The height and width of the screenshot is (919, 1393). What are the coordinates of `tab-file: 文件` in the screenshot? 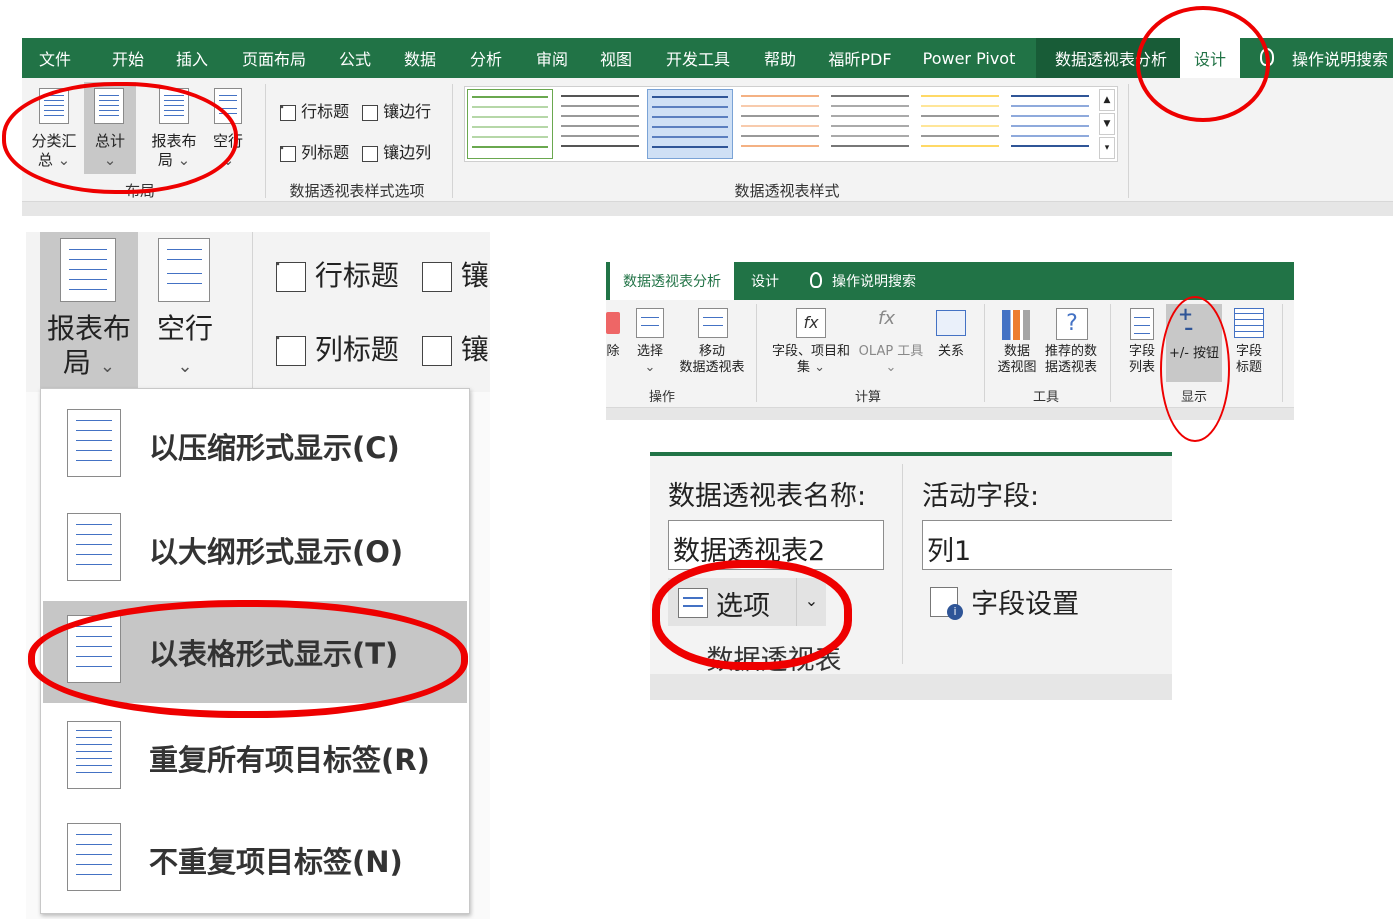 It's located at (55, 58).